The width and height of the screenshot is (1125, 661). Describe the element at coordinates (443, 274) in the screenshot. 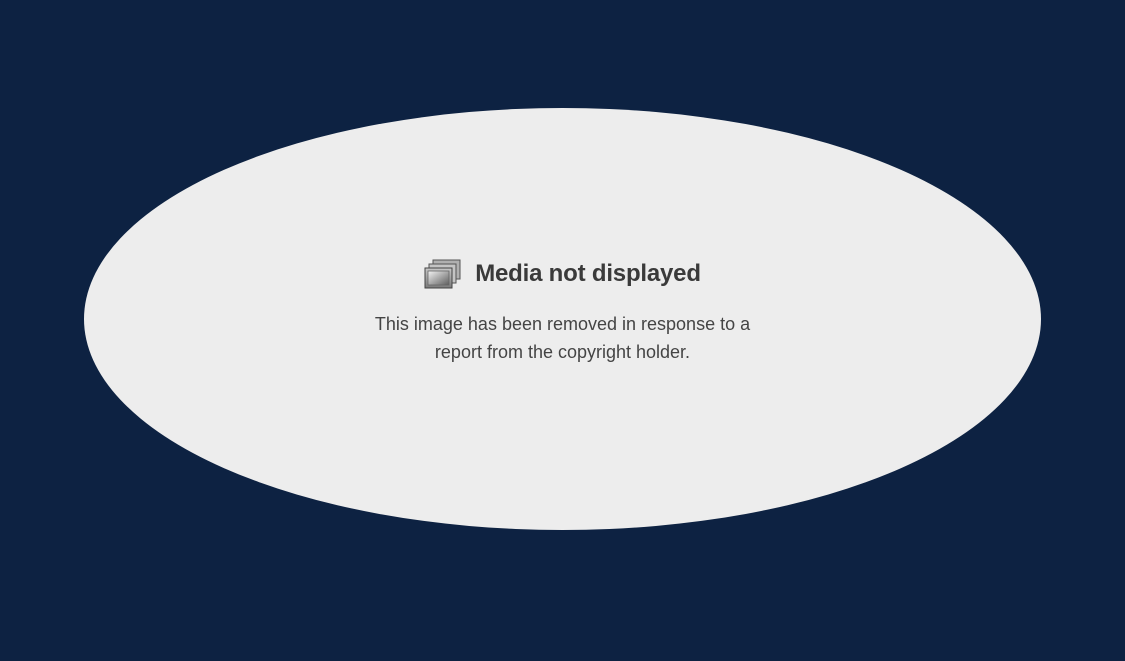

I see `media-stack-icon` at that location.